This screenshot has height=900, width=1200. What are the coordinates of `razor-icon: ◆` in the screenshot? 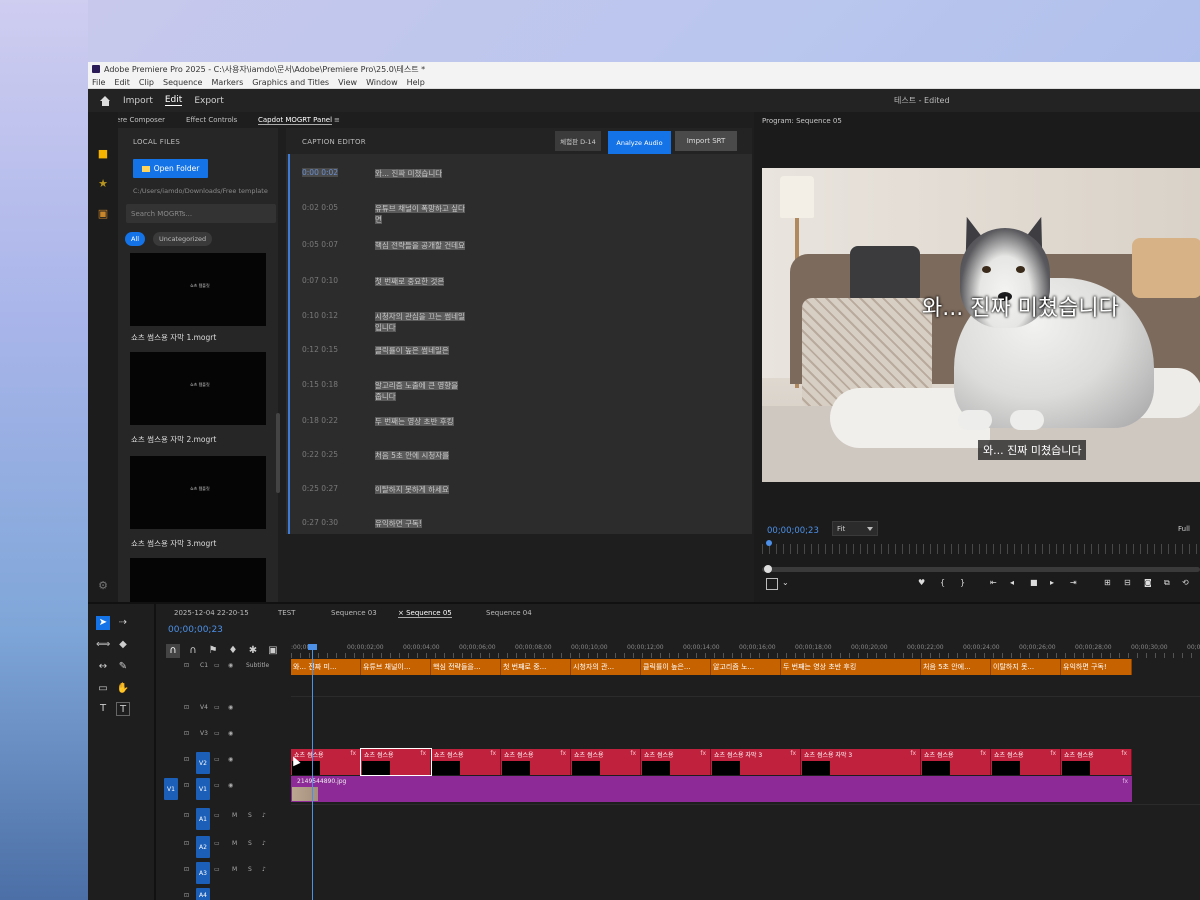 It's located at (123, 645).